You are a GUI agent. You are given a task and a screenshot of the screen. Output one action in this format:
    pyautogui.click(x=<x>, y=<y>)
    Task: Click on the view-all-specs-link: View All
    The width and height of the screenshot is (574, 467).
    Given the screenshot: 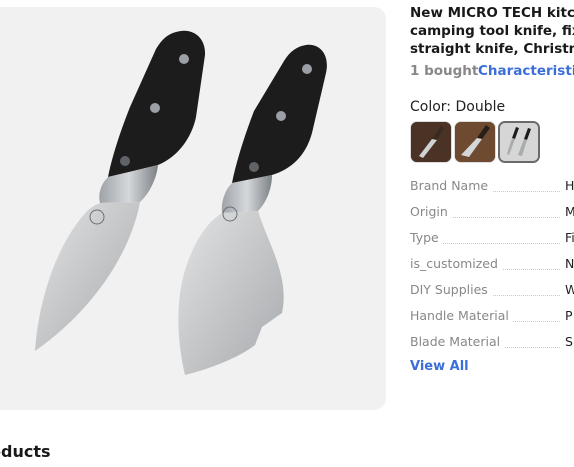 What is the action you would take?
    pyautogui.click(x=439, y=366)
    